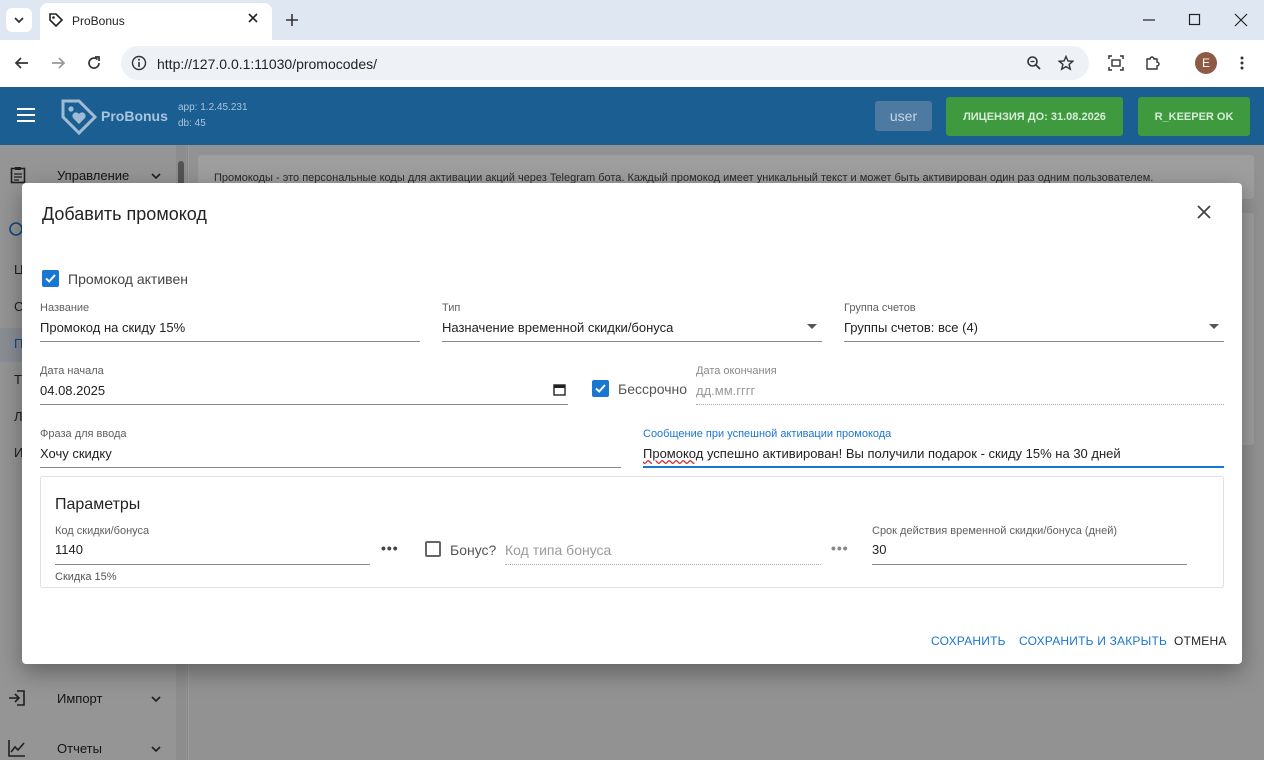 Image resolution: width=1264 pixels, height=768 pixels. What do you see at coordinates (1242, 65) in the screenshot?
I see `browser-menu-icon` at bounding box center [1242, 65].